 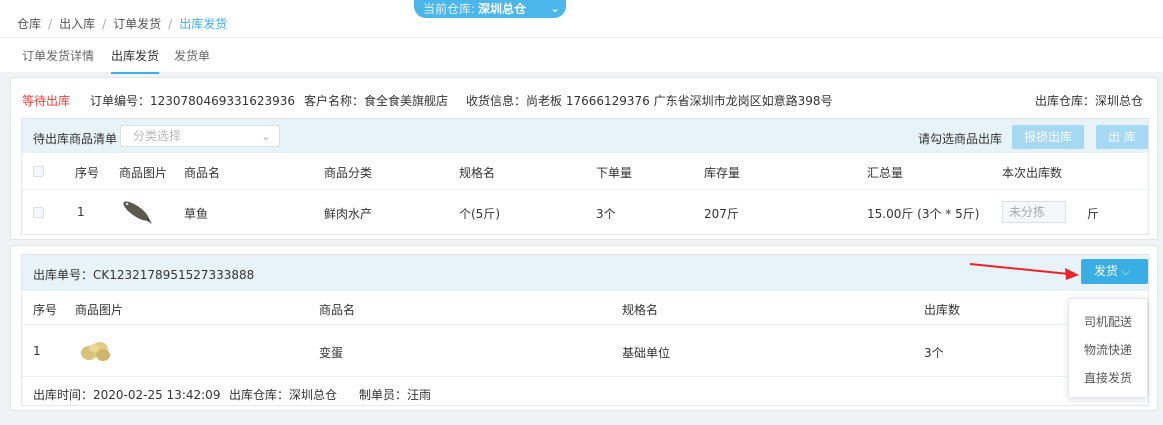 What do you see at coordinates (137, 212) in the screenshot?
I see `fish-image` at bounding box center [137, 212].